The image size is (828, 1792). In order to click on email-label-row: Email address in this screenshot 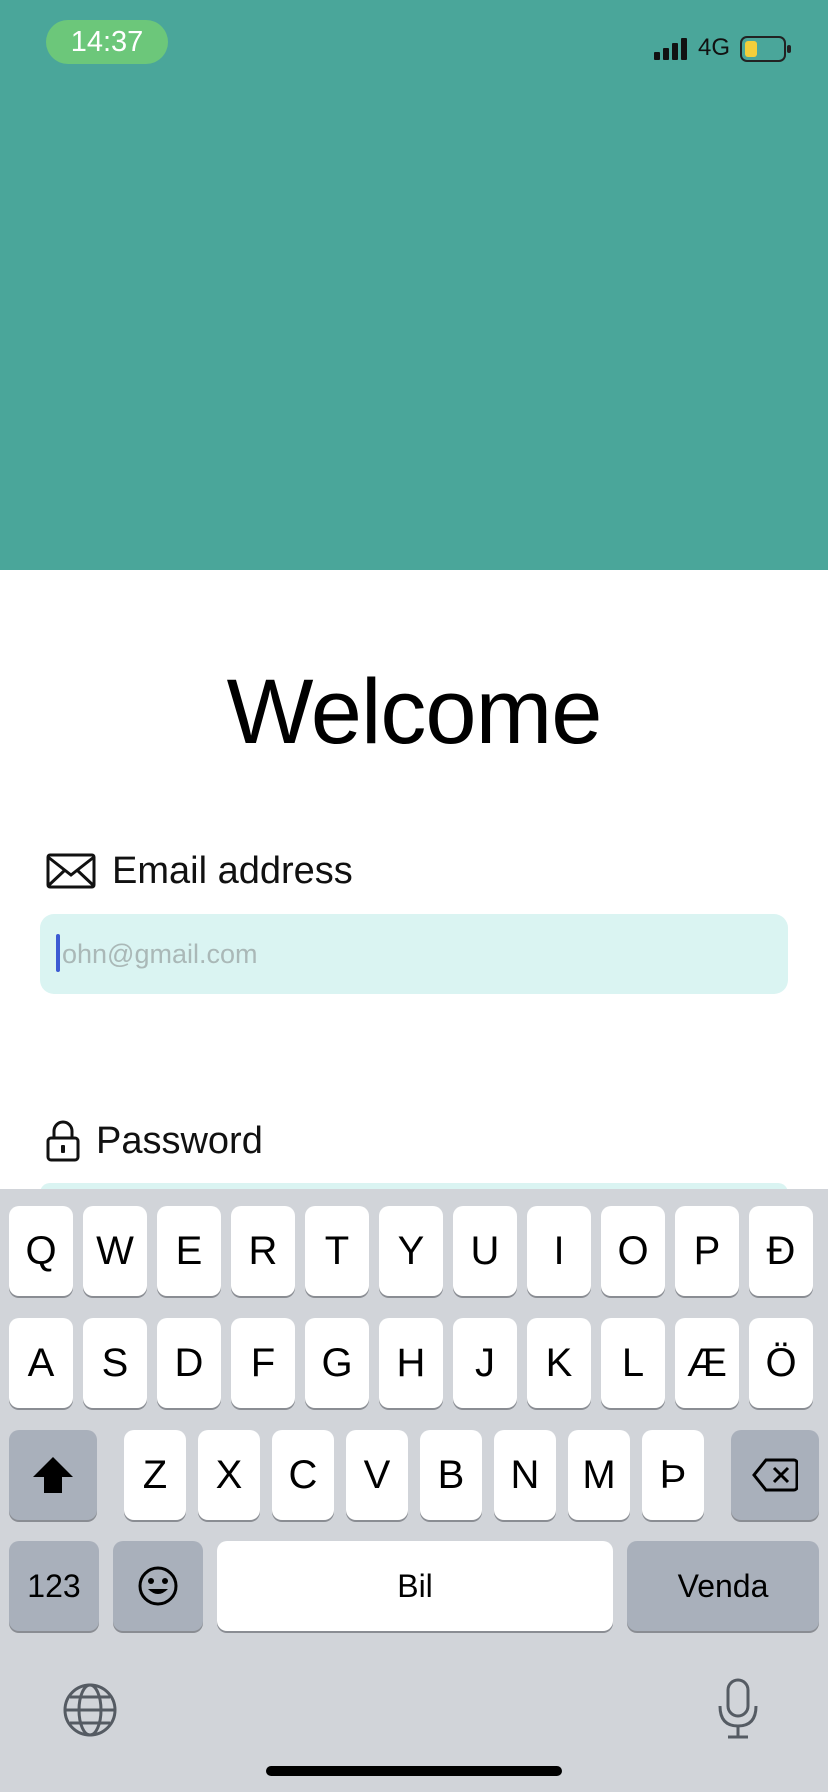, I will do `click(199, 871)`.